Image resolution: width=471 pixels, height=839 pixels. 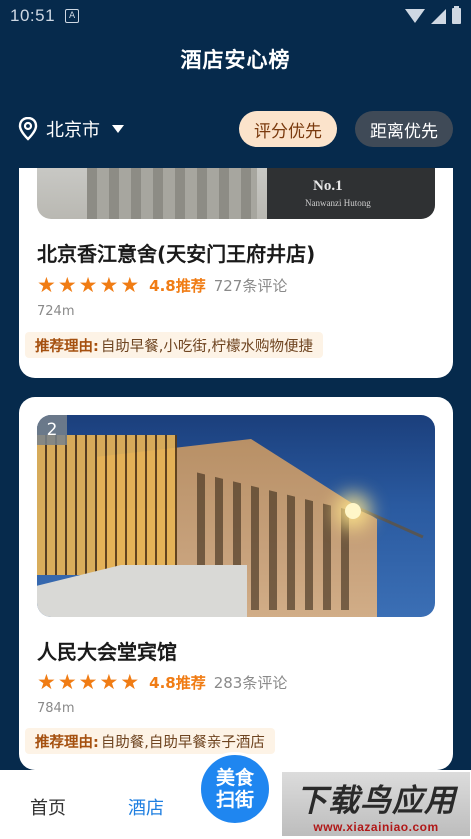 What do you see at coordinates (56, 311) in the screenshot?
I see `distance: 724m` at bounding box center [56, 311].